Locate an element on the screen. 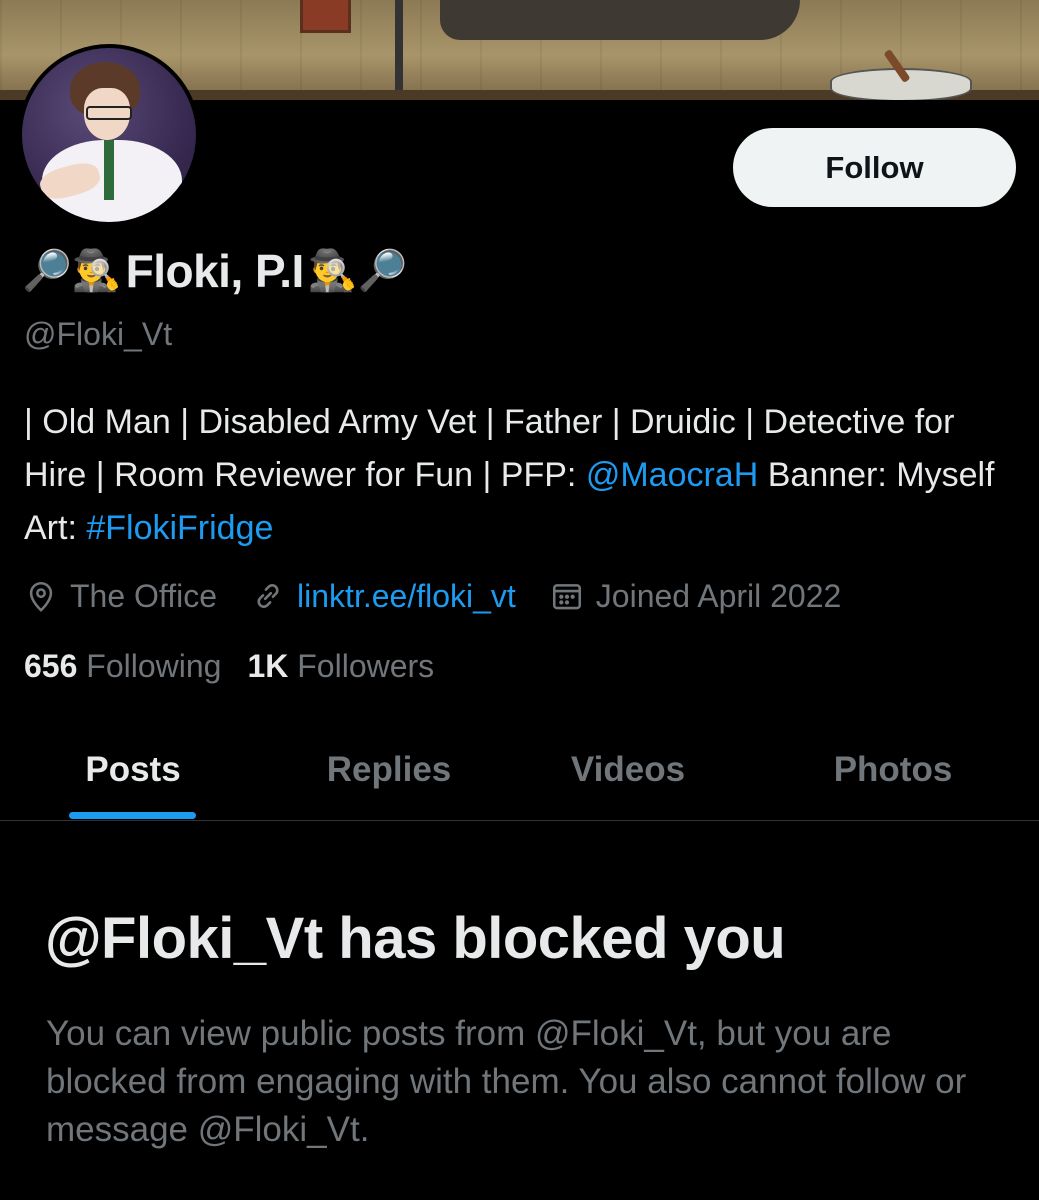 This screenshot has width=1039, height=1200. profile-joined: Joined April 2022 is located at coordinates (696, 596).